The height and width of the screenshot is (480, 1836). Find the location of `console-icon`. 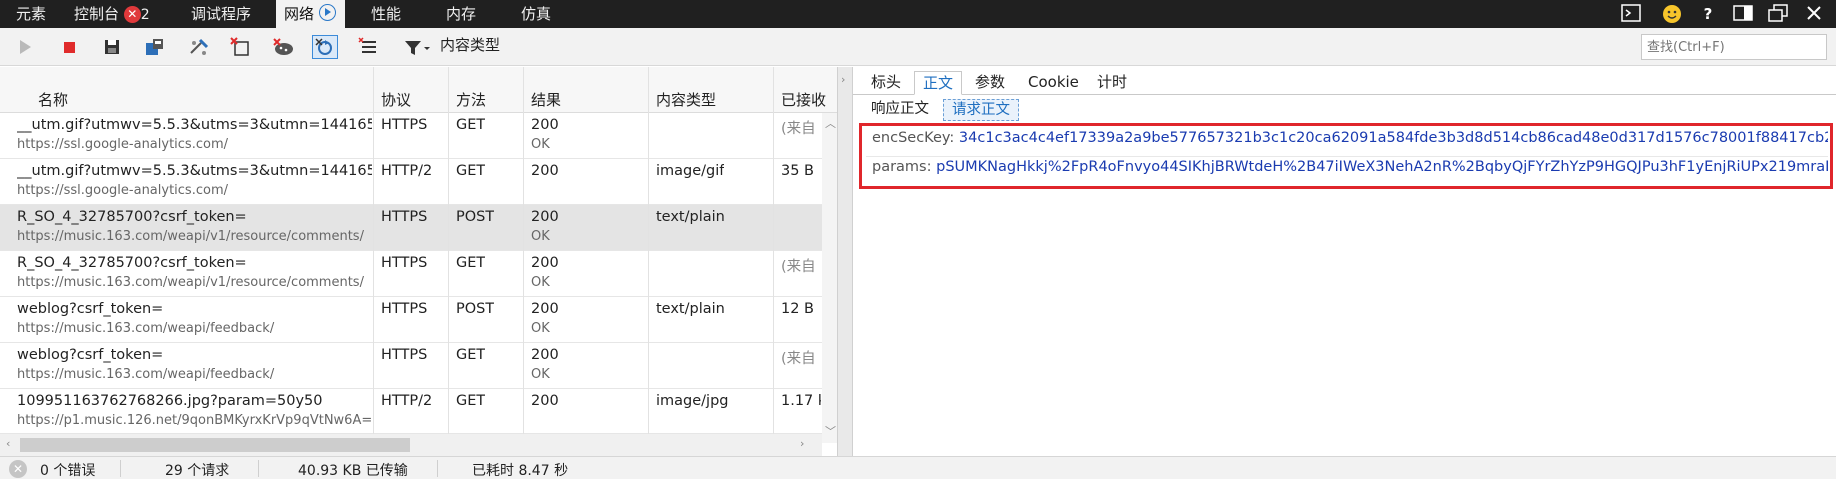

console-icon is located at coordinates (1631, 14).